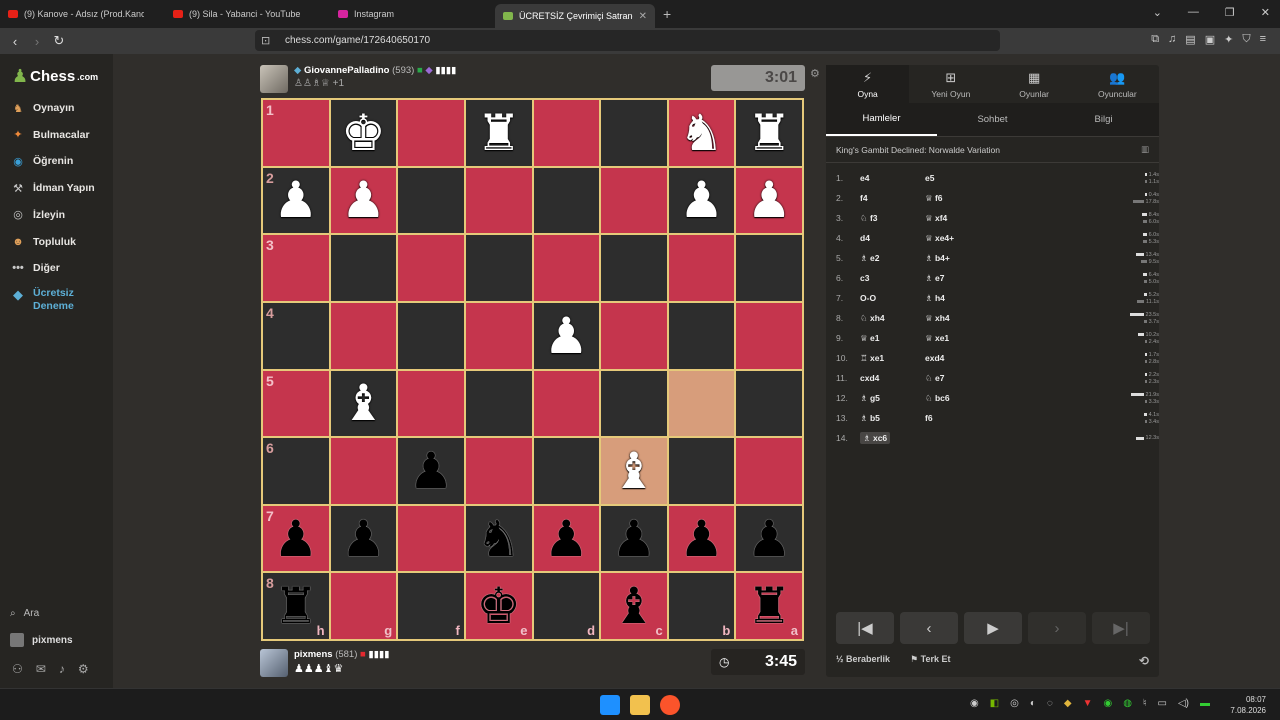  I want to click on white-move: cxd4, so click(892, 378).